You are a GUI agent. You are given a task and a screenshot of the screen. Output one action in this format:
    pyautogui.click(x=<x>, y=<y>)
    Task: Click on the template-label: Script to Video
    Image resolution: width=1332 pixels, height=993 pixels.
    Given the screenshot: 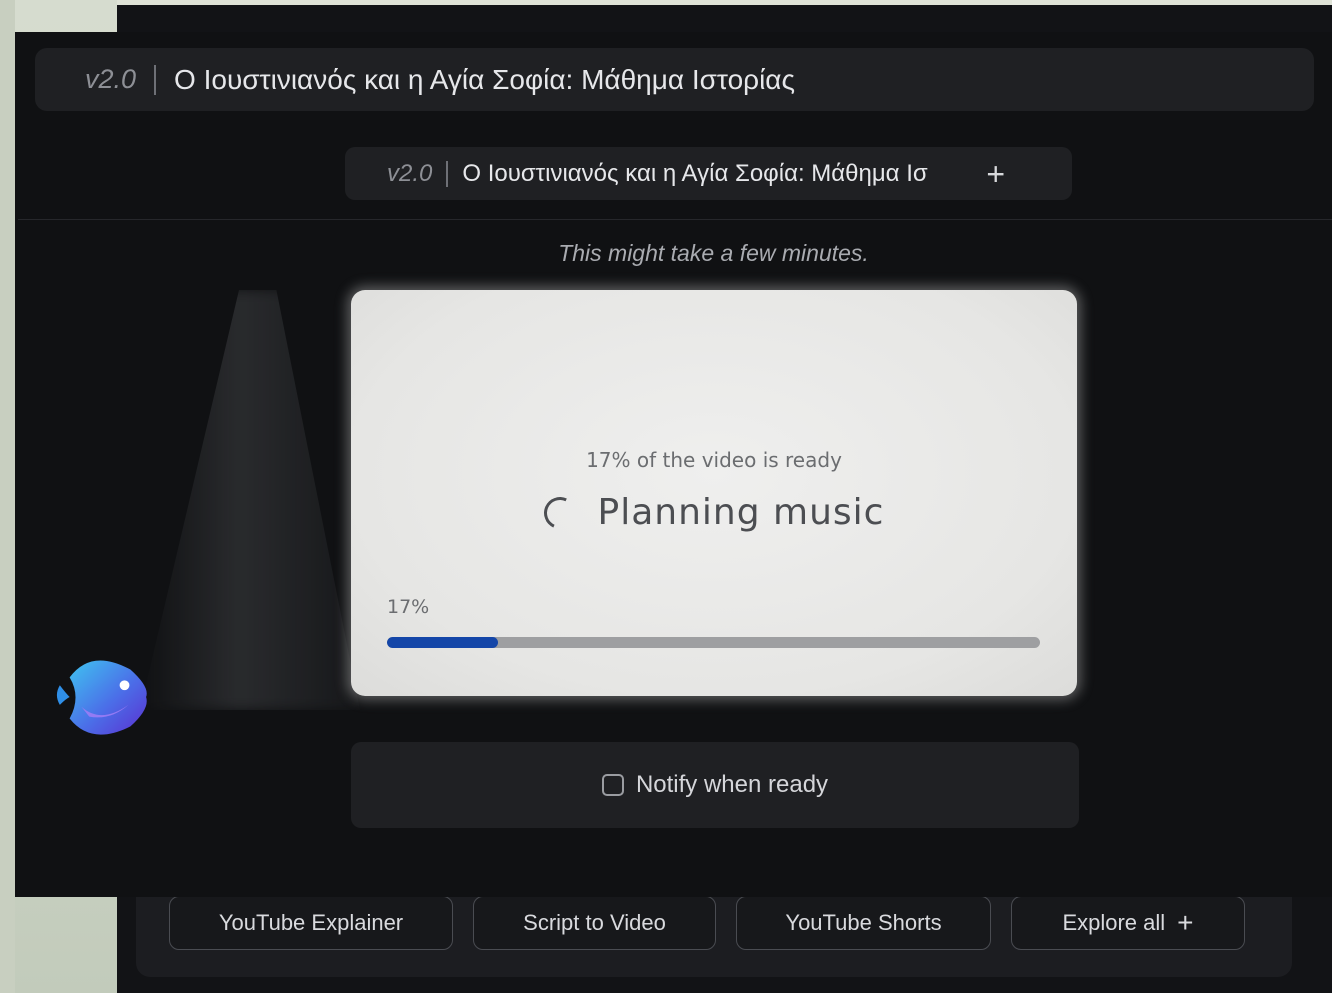 What is the action you would take?
    pyautogui.click(x=594, y=922)
    